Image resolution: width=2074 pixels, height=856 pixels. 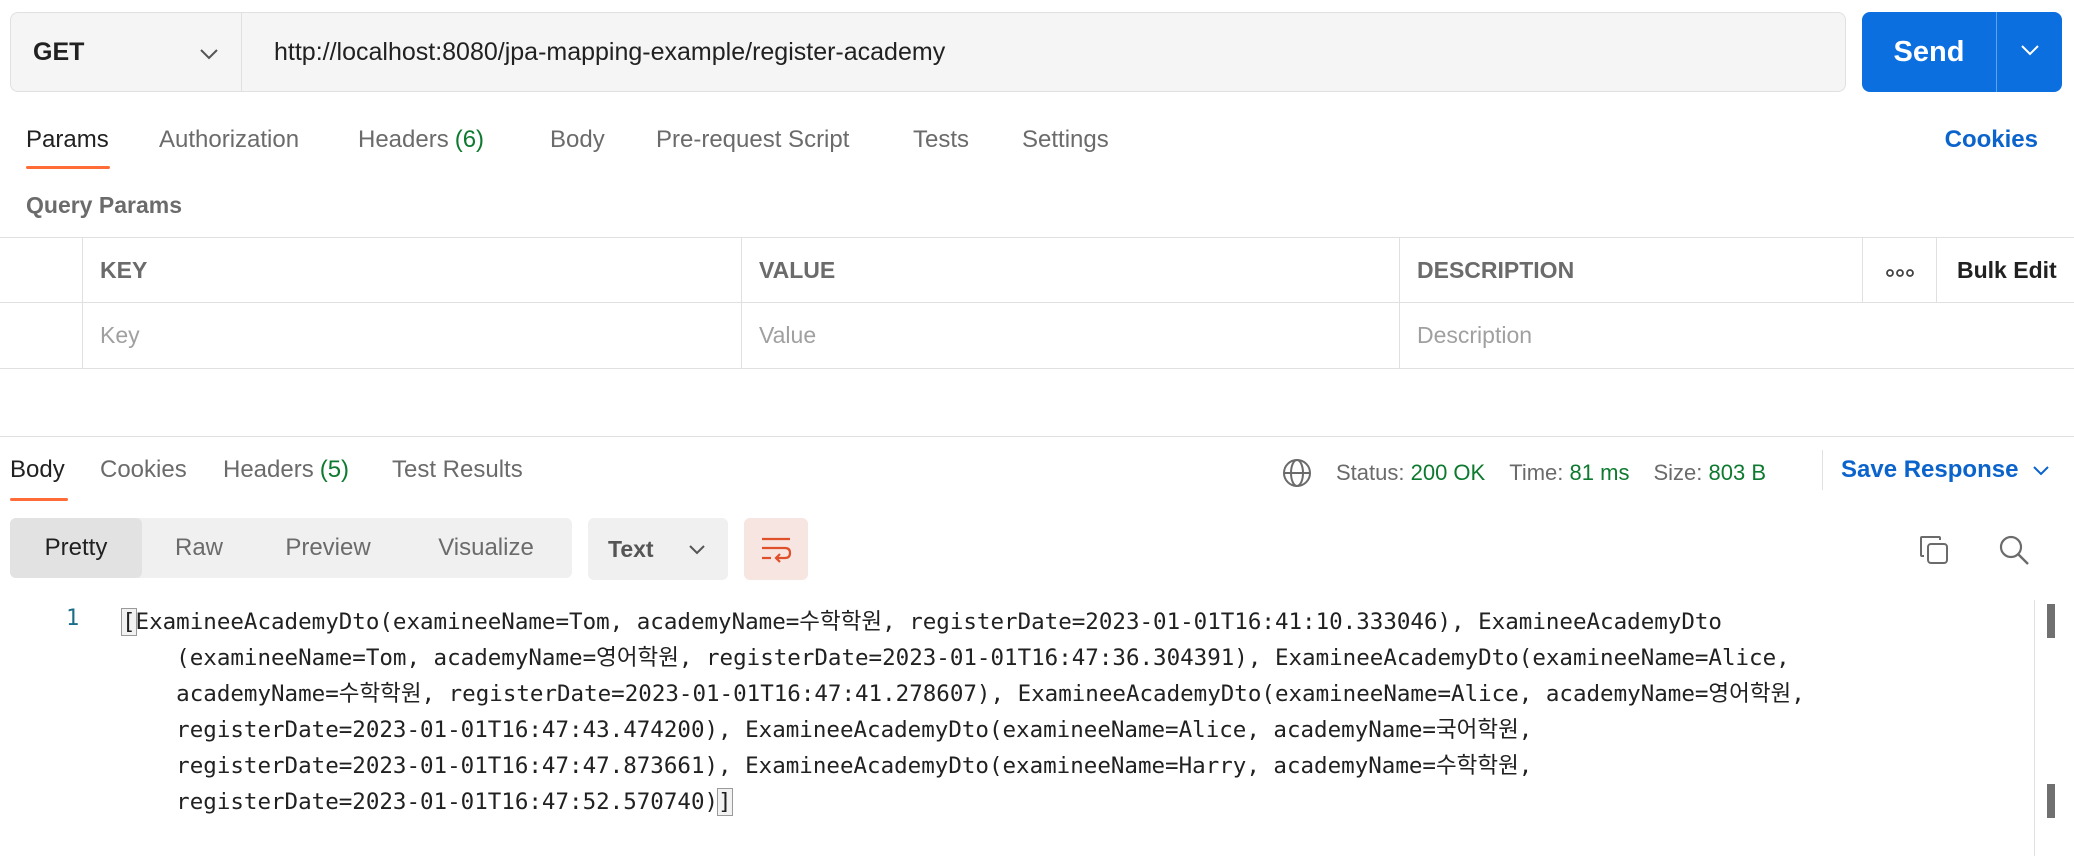 I want to click on column-header-description: DESCRIPTION, so click(x=1630, y=270).